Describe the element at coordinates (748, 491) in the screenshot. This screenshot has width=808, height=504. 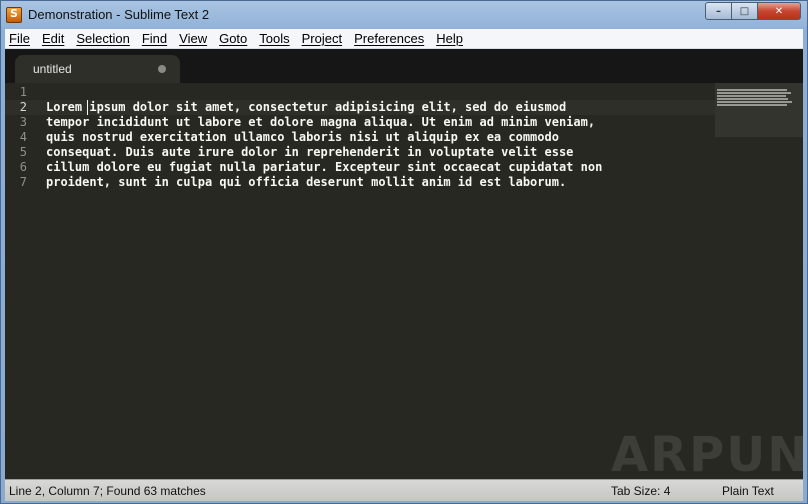
I see `syntax-selector: Plain Text` at that location.